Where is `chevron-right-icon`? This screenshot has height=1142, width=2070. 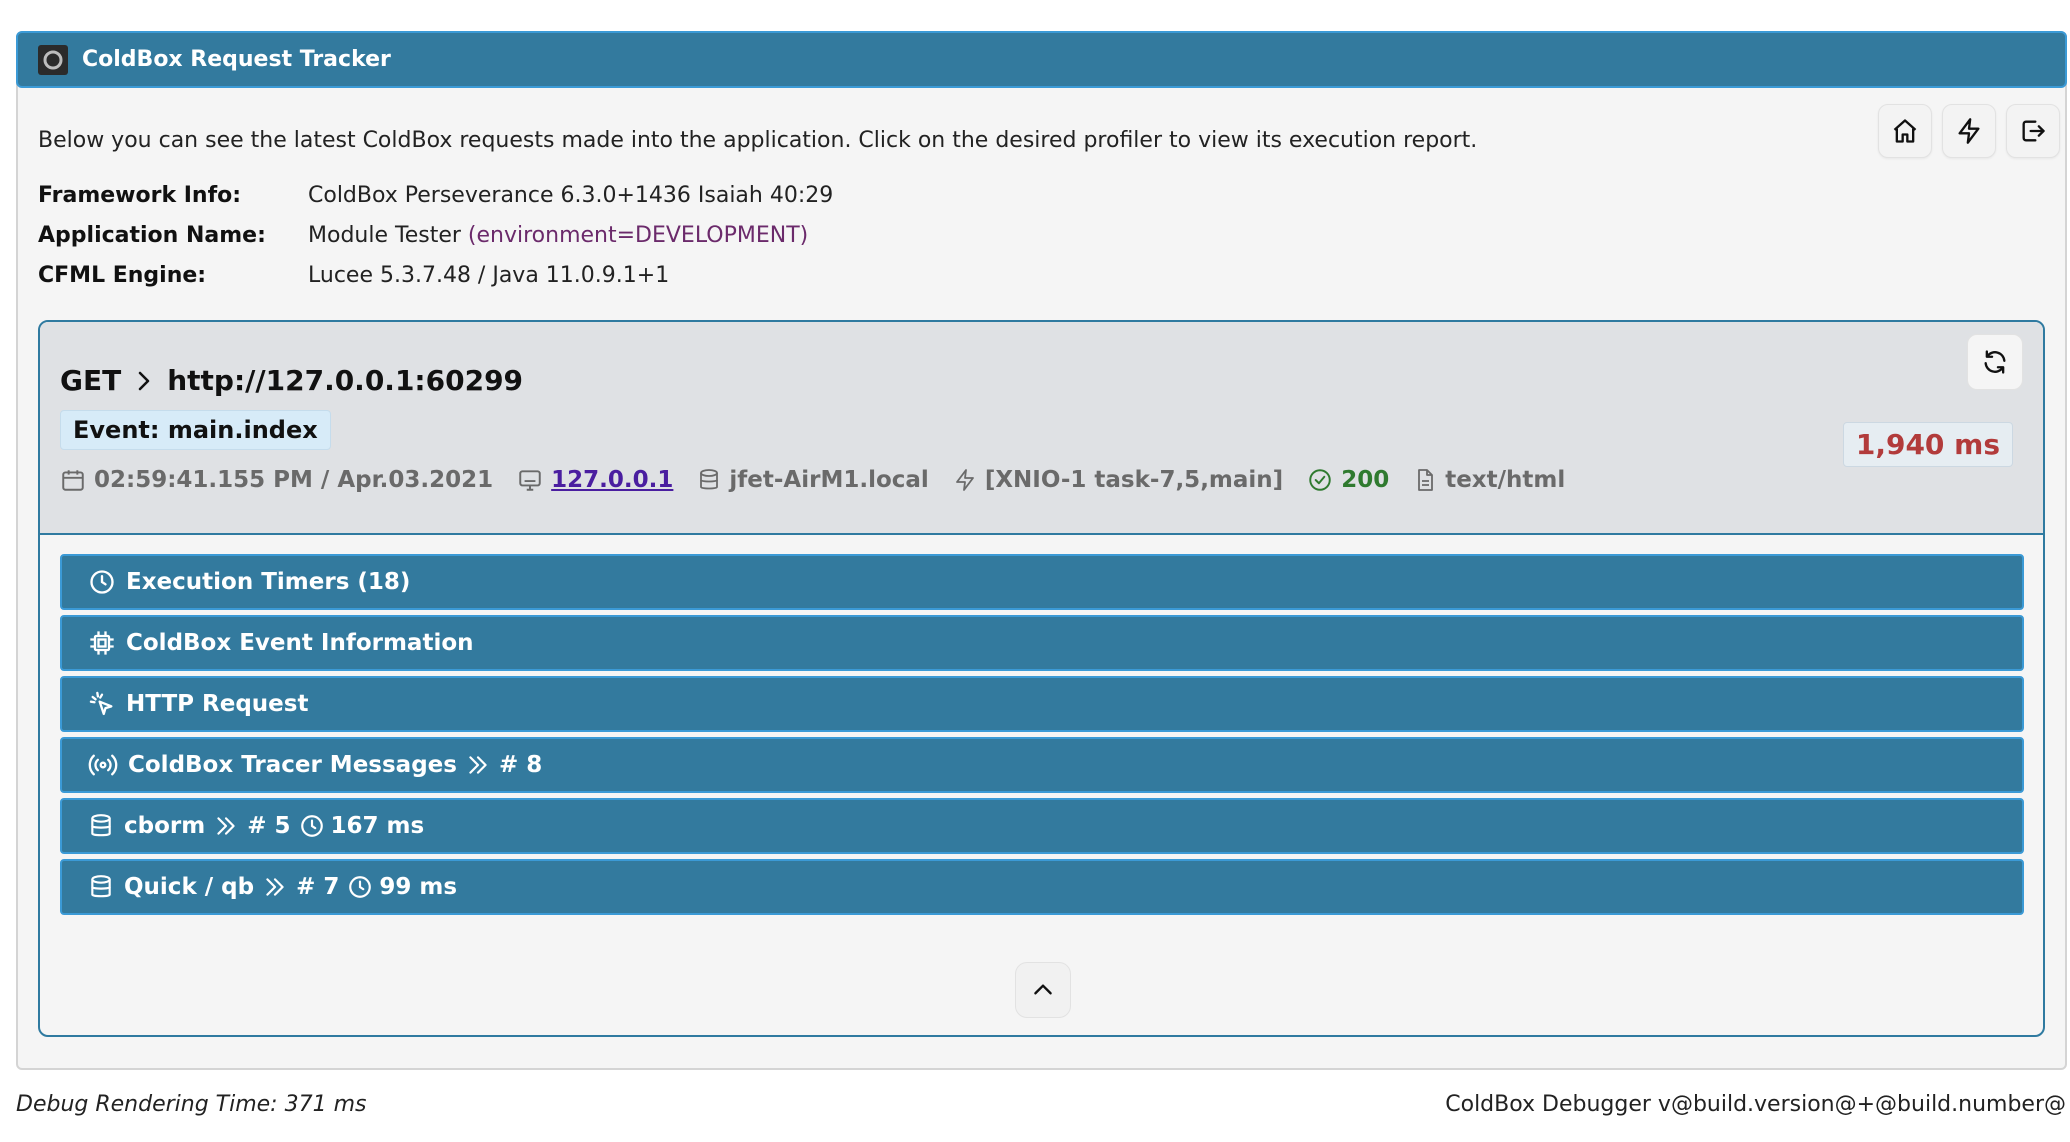 chevron-right-icon is located at coordinates (144, 381).